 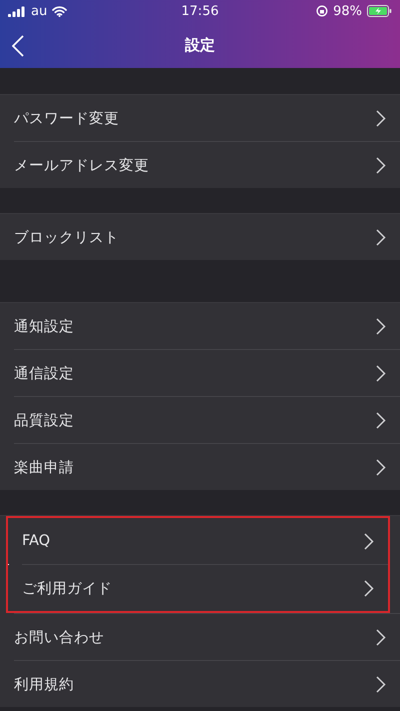 I want to click on screen-title: 設定, so click(x=200, y=45).